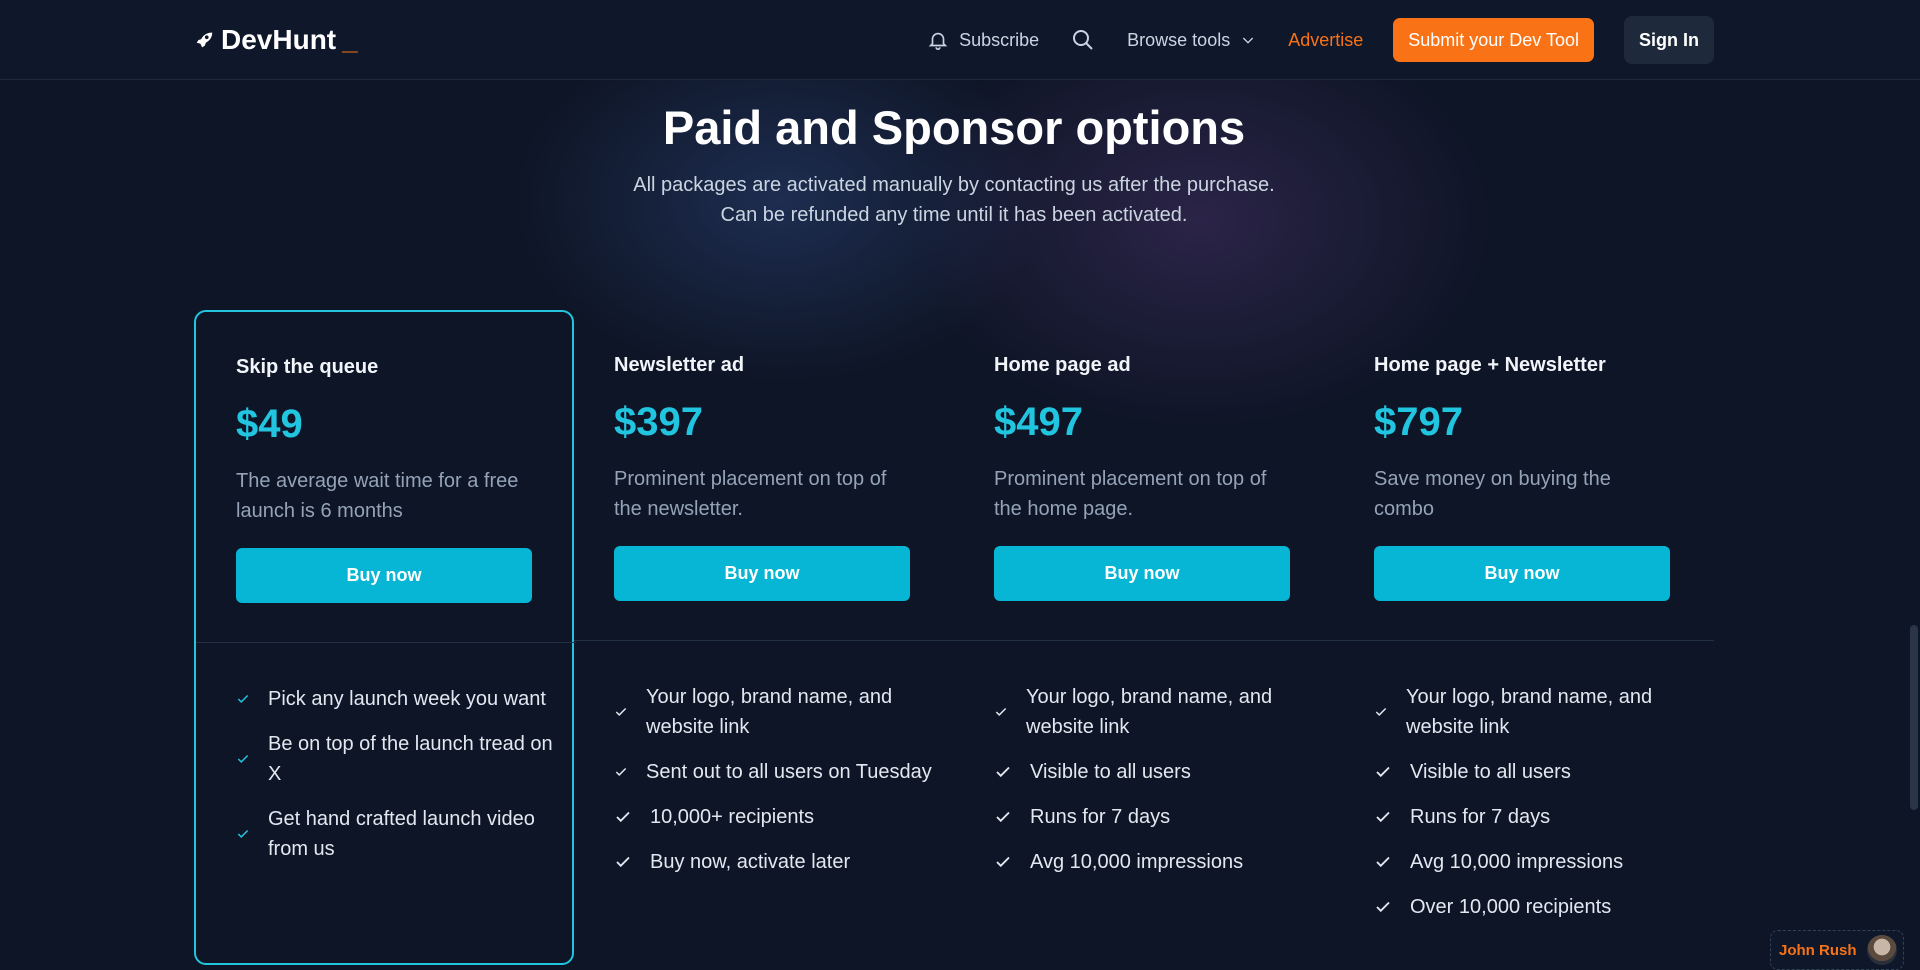 Image resolution: width=1920 pixels, height=970 pixels. What do you see at coordinates (954, 127) in the screenshot?
I see `page-title: Paid and Sponsor options` at bounding box center [954, 127].